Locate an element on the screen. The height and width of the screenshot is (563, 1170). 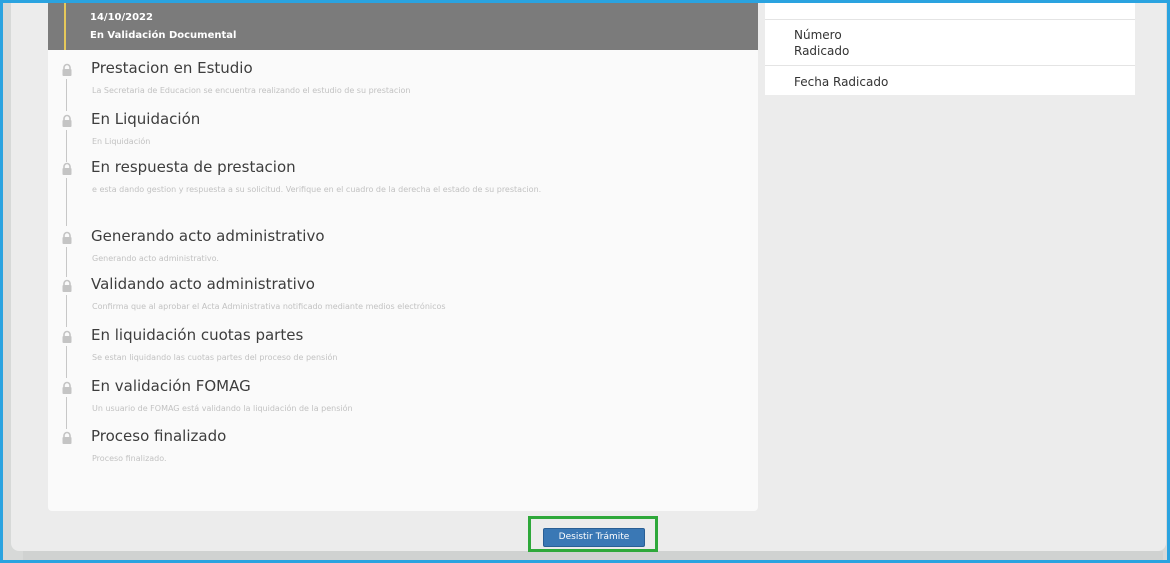
step-description: Proceso finalizado. is located at coordinates (129, 458).